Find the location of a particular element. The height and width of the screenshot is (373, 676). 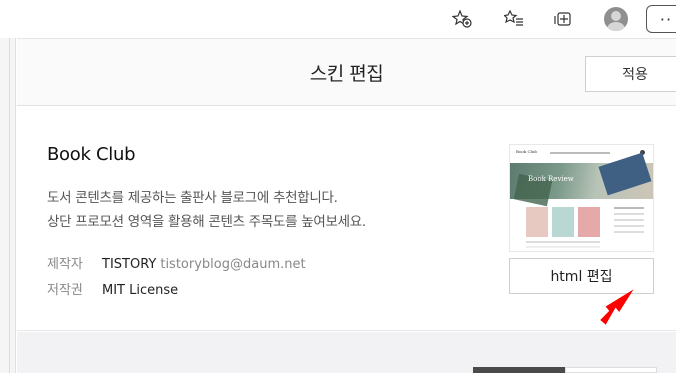

bottom-tab-light is located at coordinates (611, 370).